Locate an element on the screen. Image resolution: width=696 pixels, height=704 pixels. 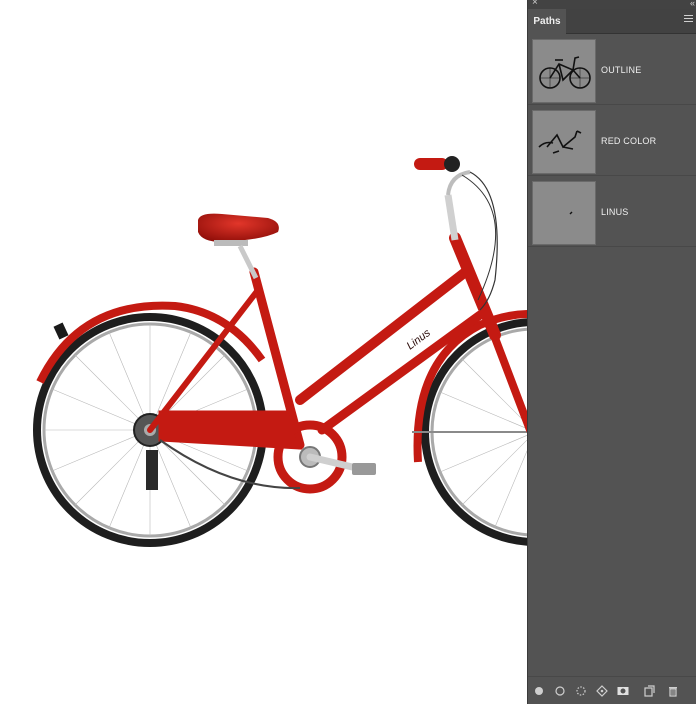
tab-paths: Paths is located at coordinates (547, 21).